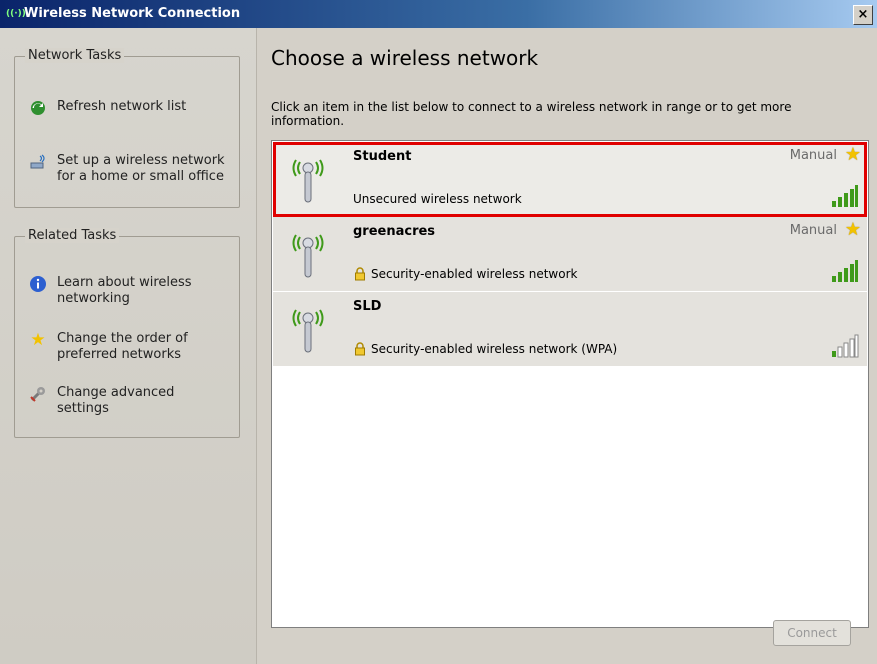 The image size is (877, 664). Describe the element at coordinates (122, 346) in the screenshot. I see `change-order-label: Change the order of preferred networks` at that location.